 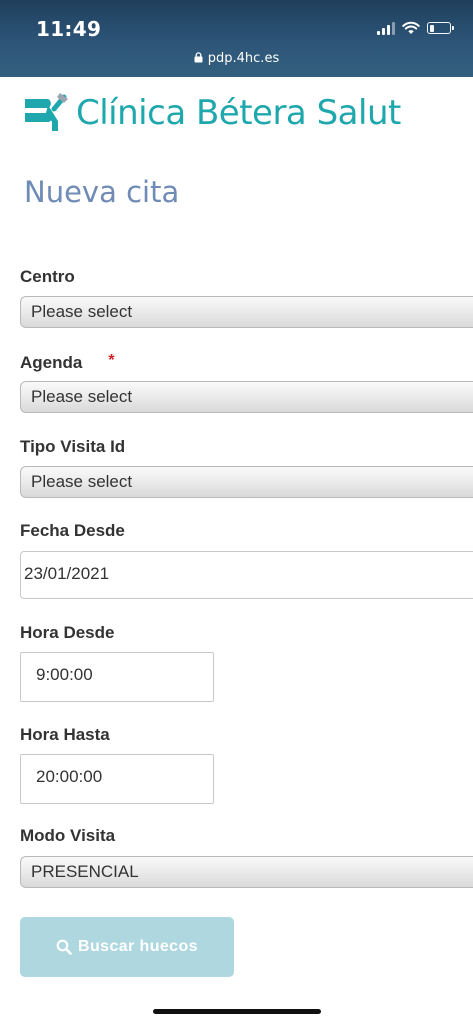 What do you see at coordinates (117, 677) in the screenshot?
I see `hora-desde-input: 9:00:00` at bounding box center [117, 677].